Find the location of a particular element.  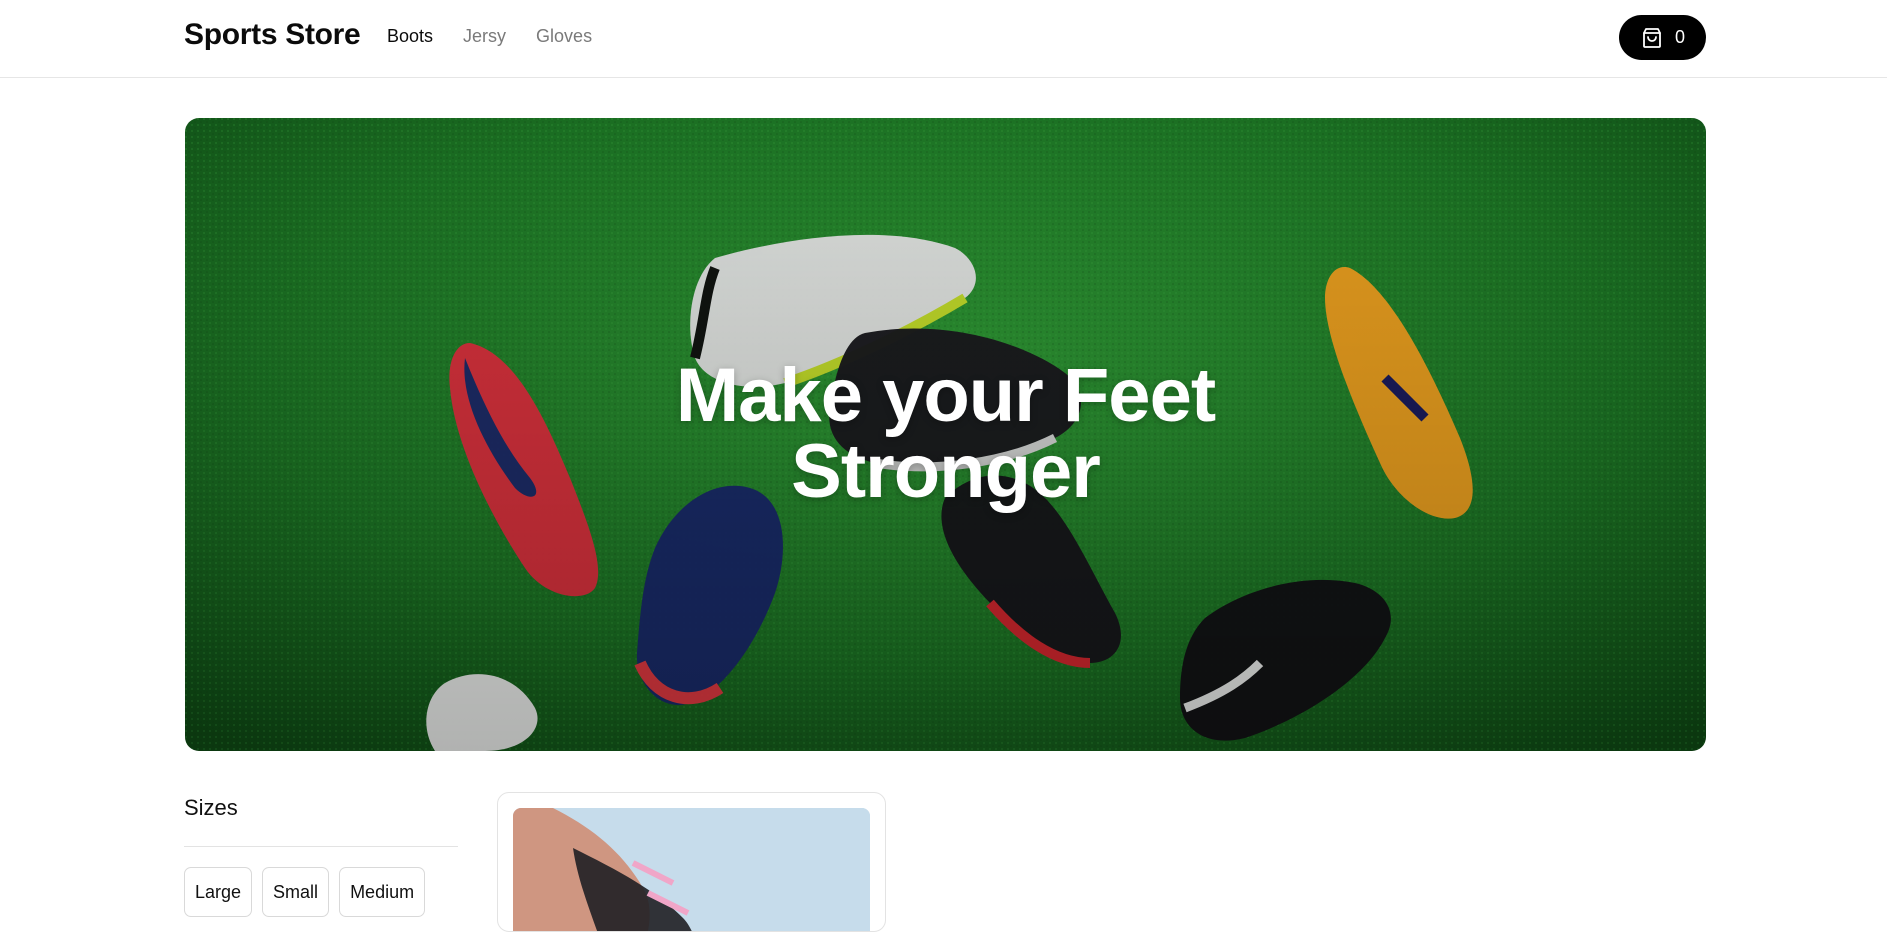

product-card is located at coordinates (691, 862).